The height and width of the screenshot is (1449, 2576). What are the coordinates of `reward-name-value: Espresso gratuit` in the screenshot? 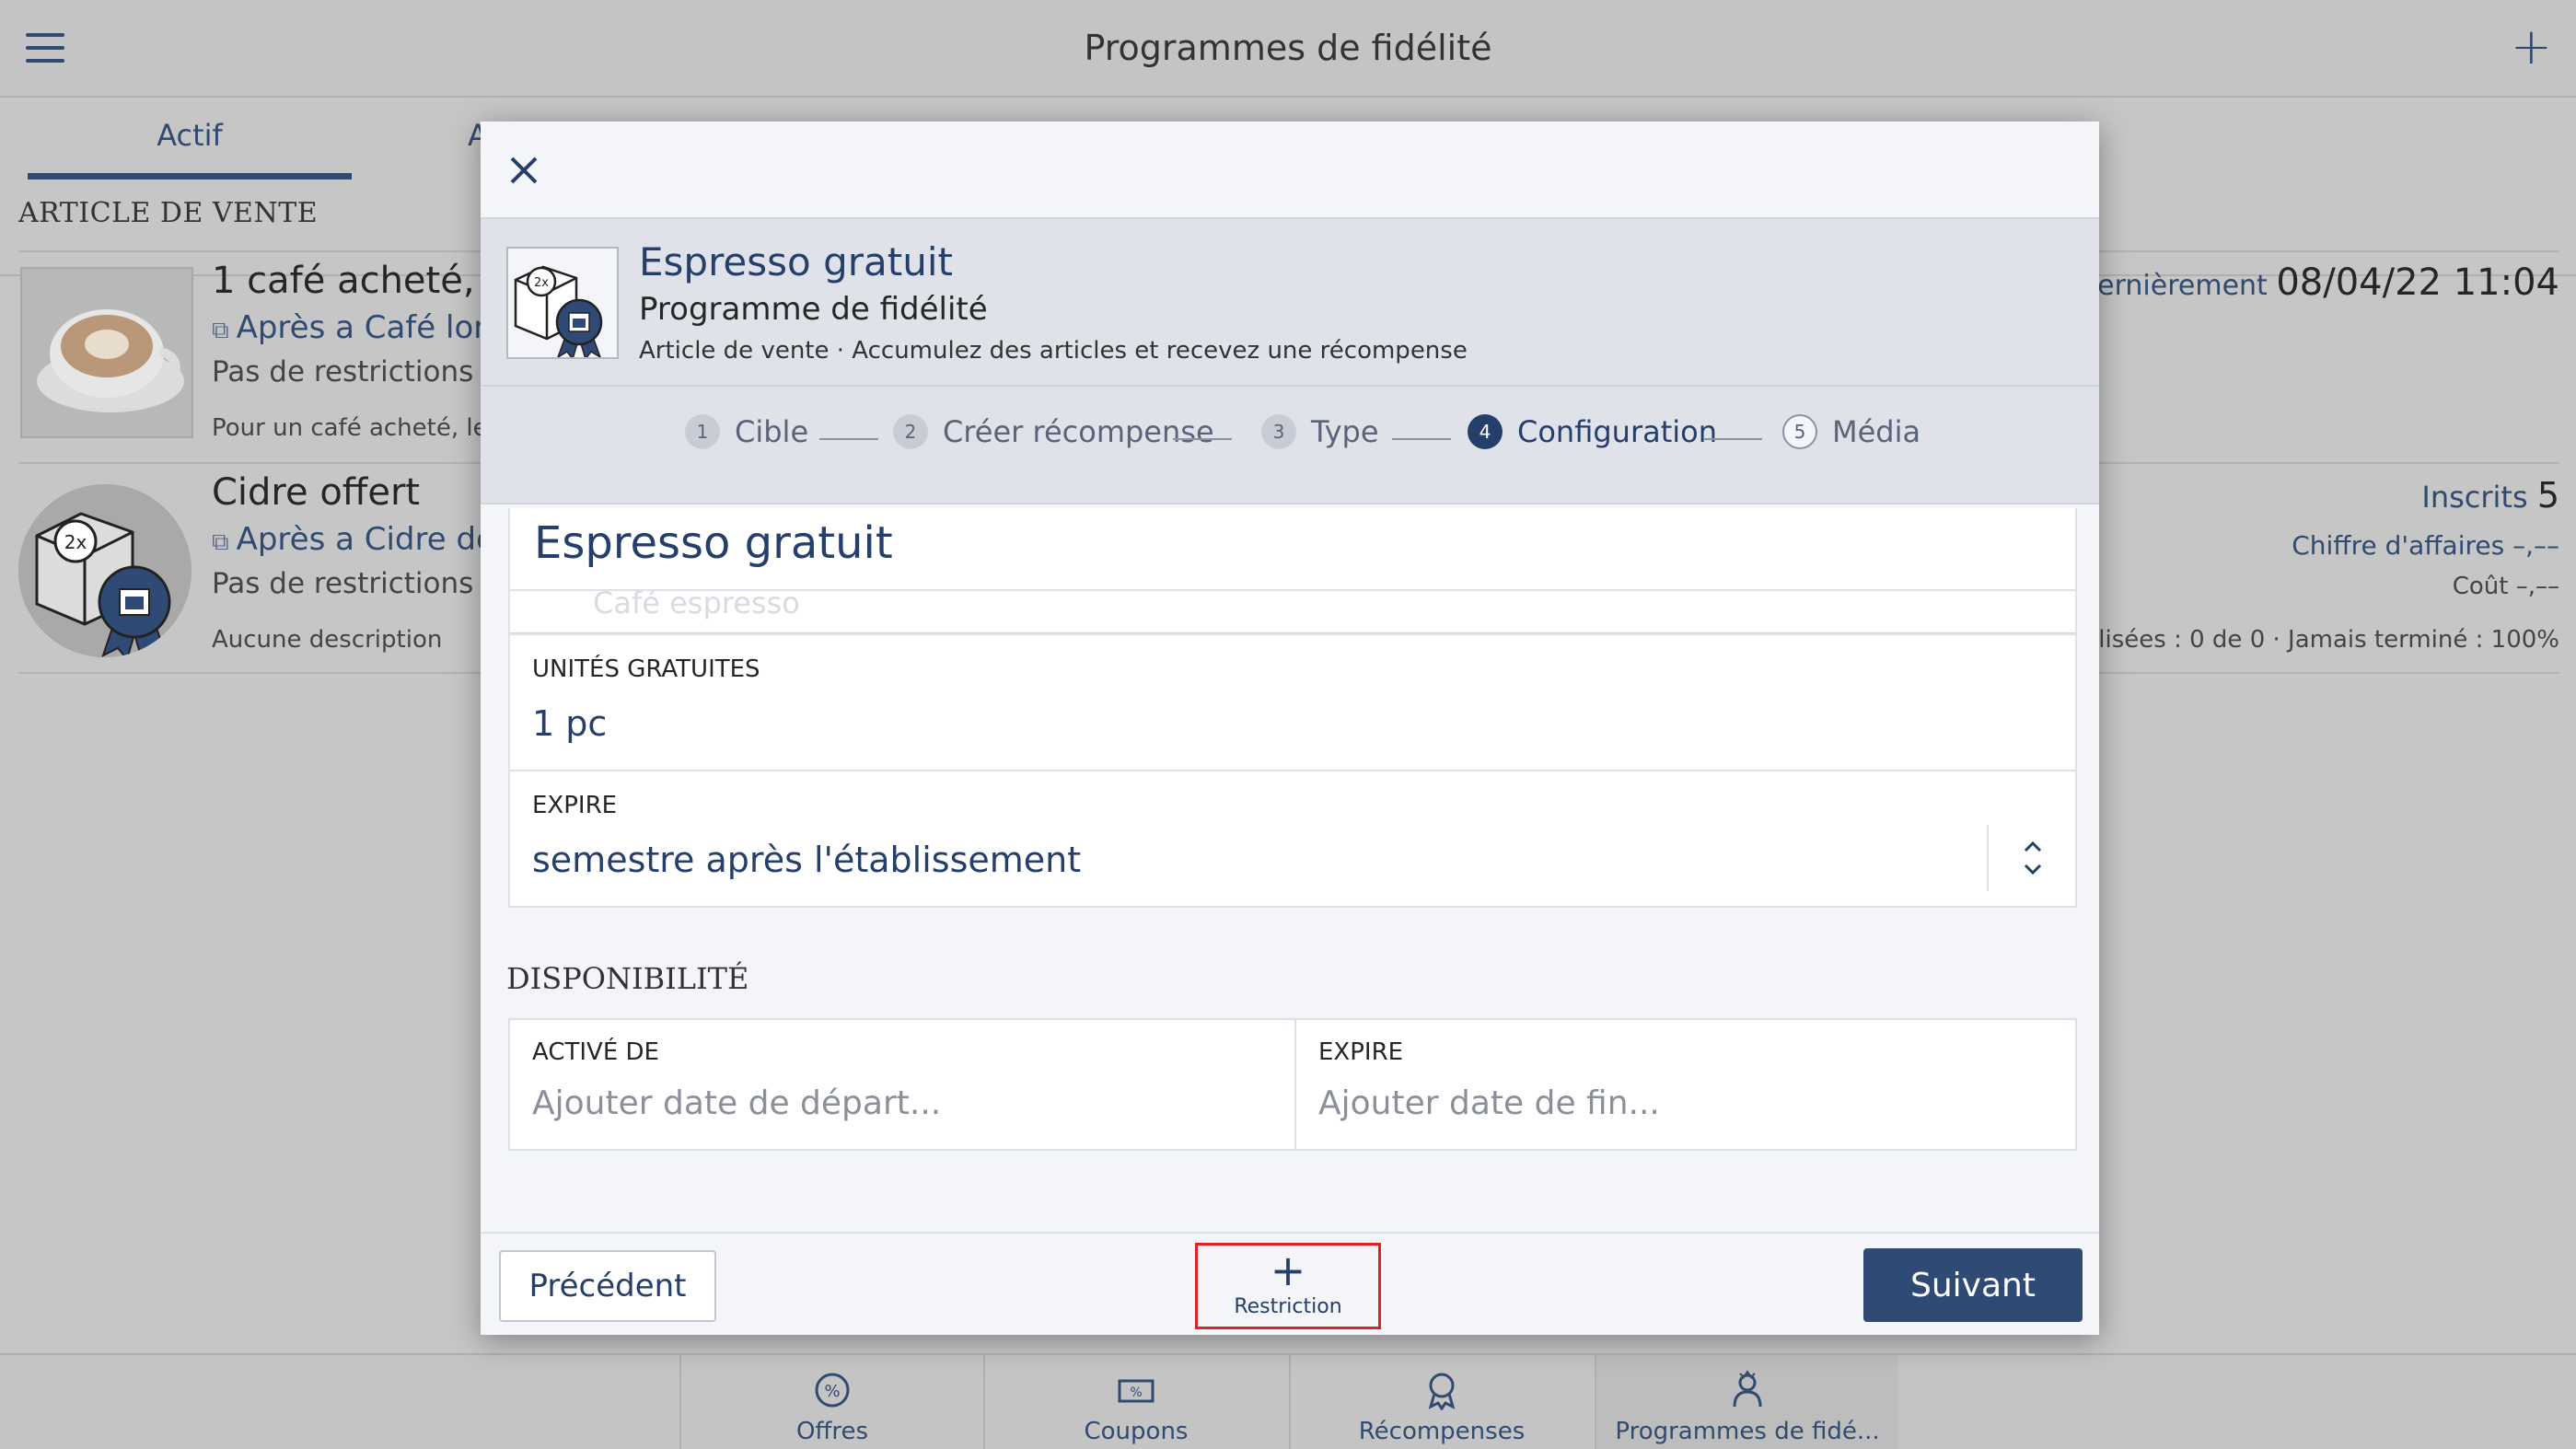 It's located at (713, 543).